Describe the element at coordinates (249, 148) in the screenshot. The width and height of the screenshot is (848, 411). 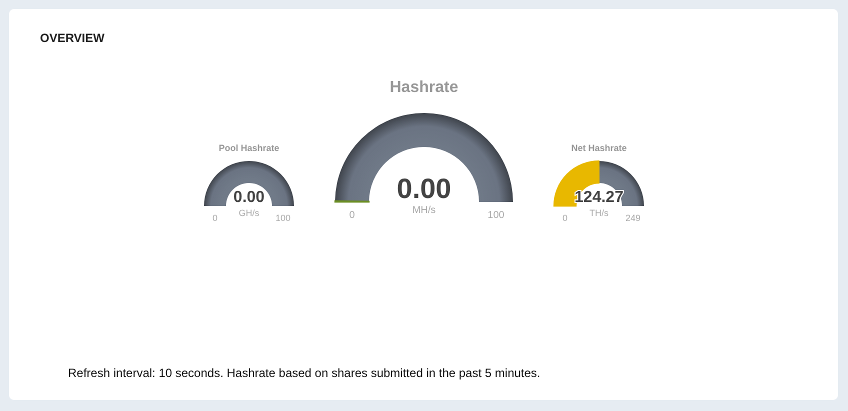
I see `gauge-title: Pool Hashrate` at that location.